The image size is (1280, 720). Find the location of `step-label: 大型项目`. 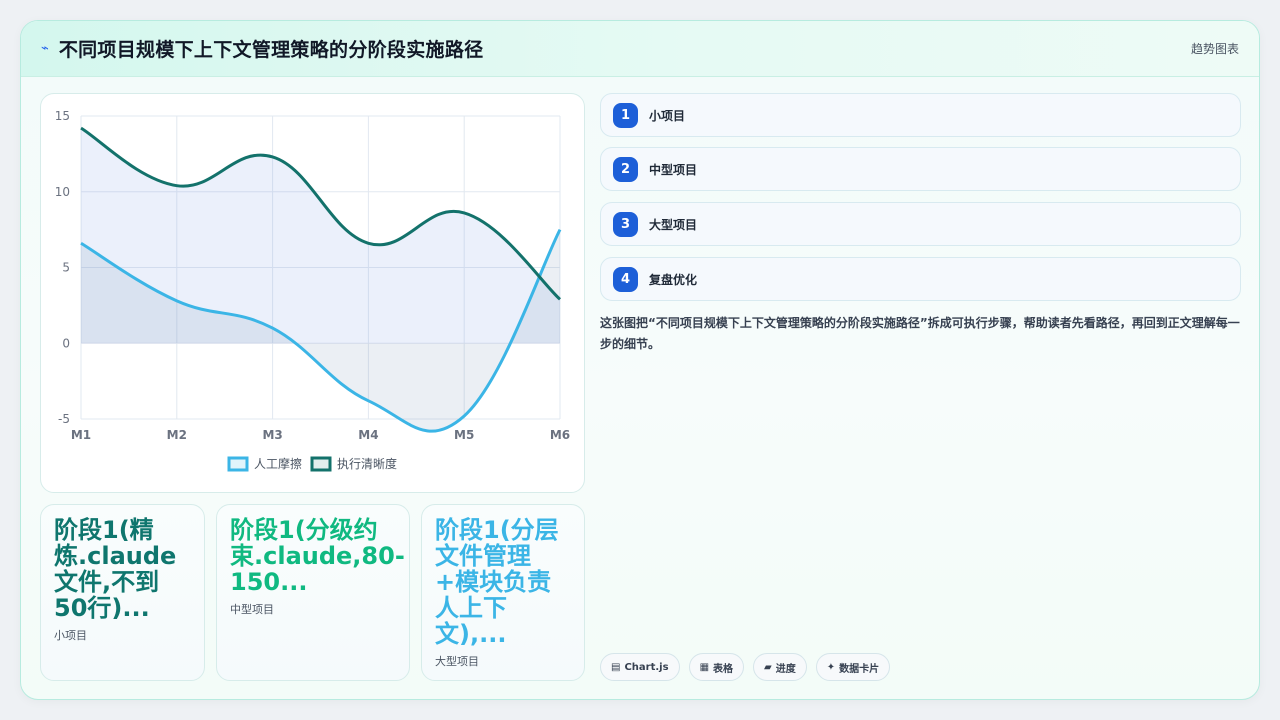

step-label: 大型项目 is located at coordinates (673, 224).